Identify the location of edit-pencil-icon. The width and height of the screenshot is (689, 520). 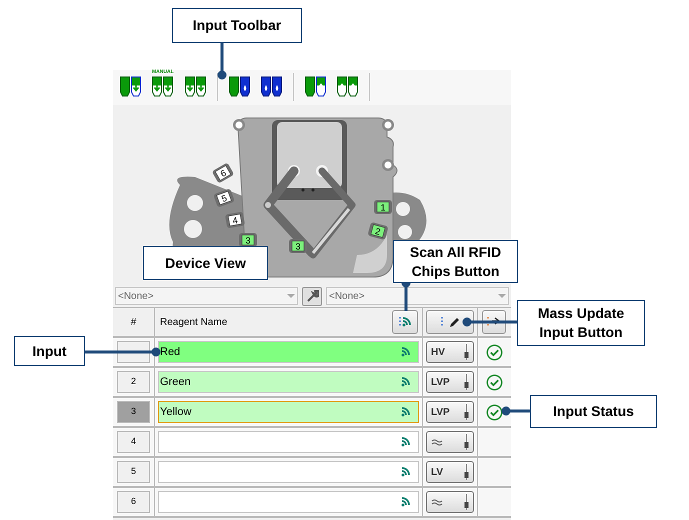
(450, 322).